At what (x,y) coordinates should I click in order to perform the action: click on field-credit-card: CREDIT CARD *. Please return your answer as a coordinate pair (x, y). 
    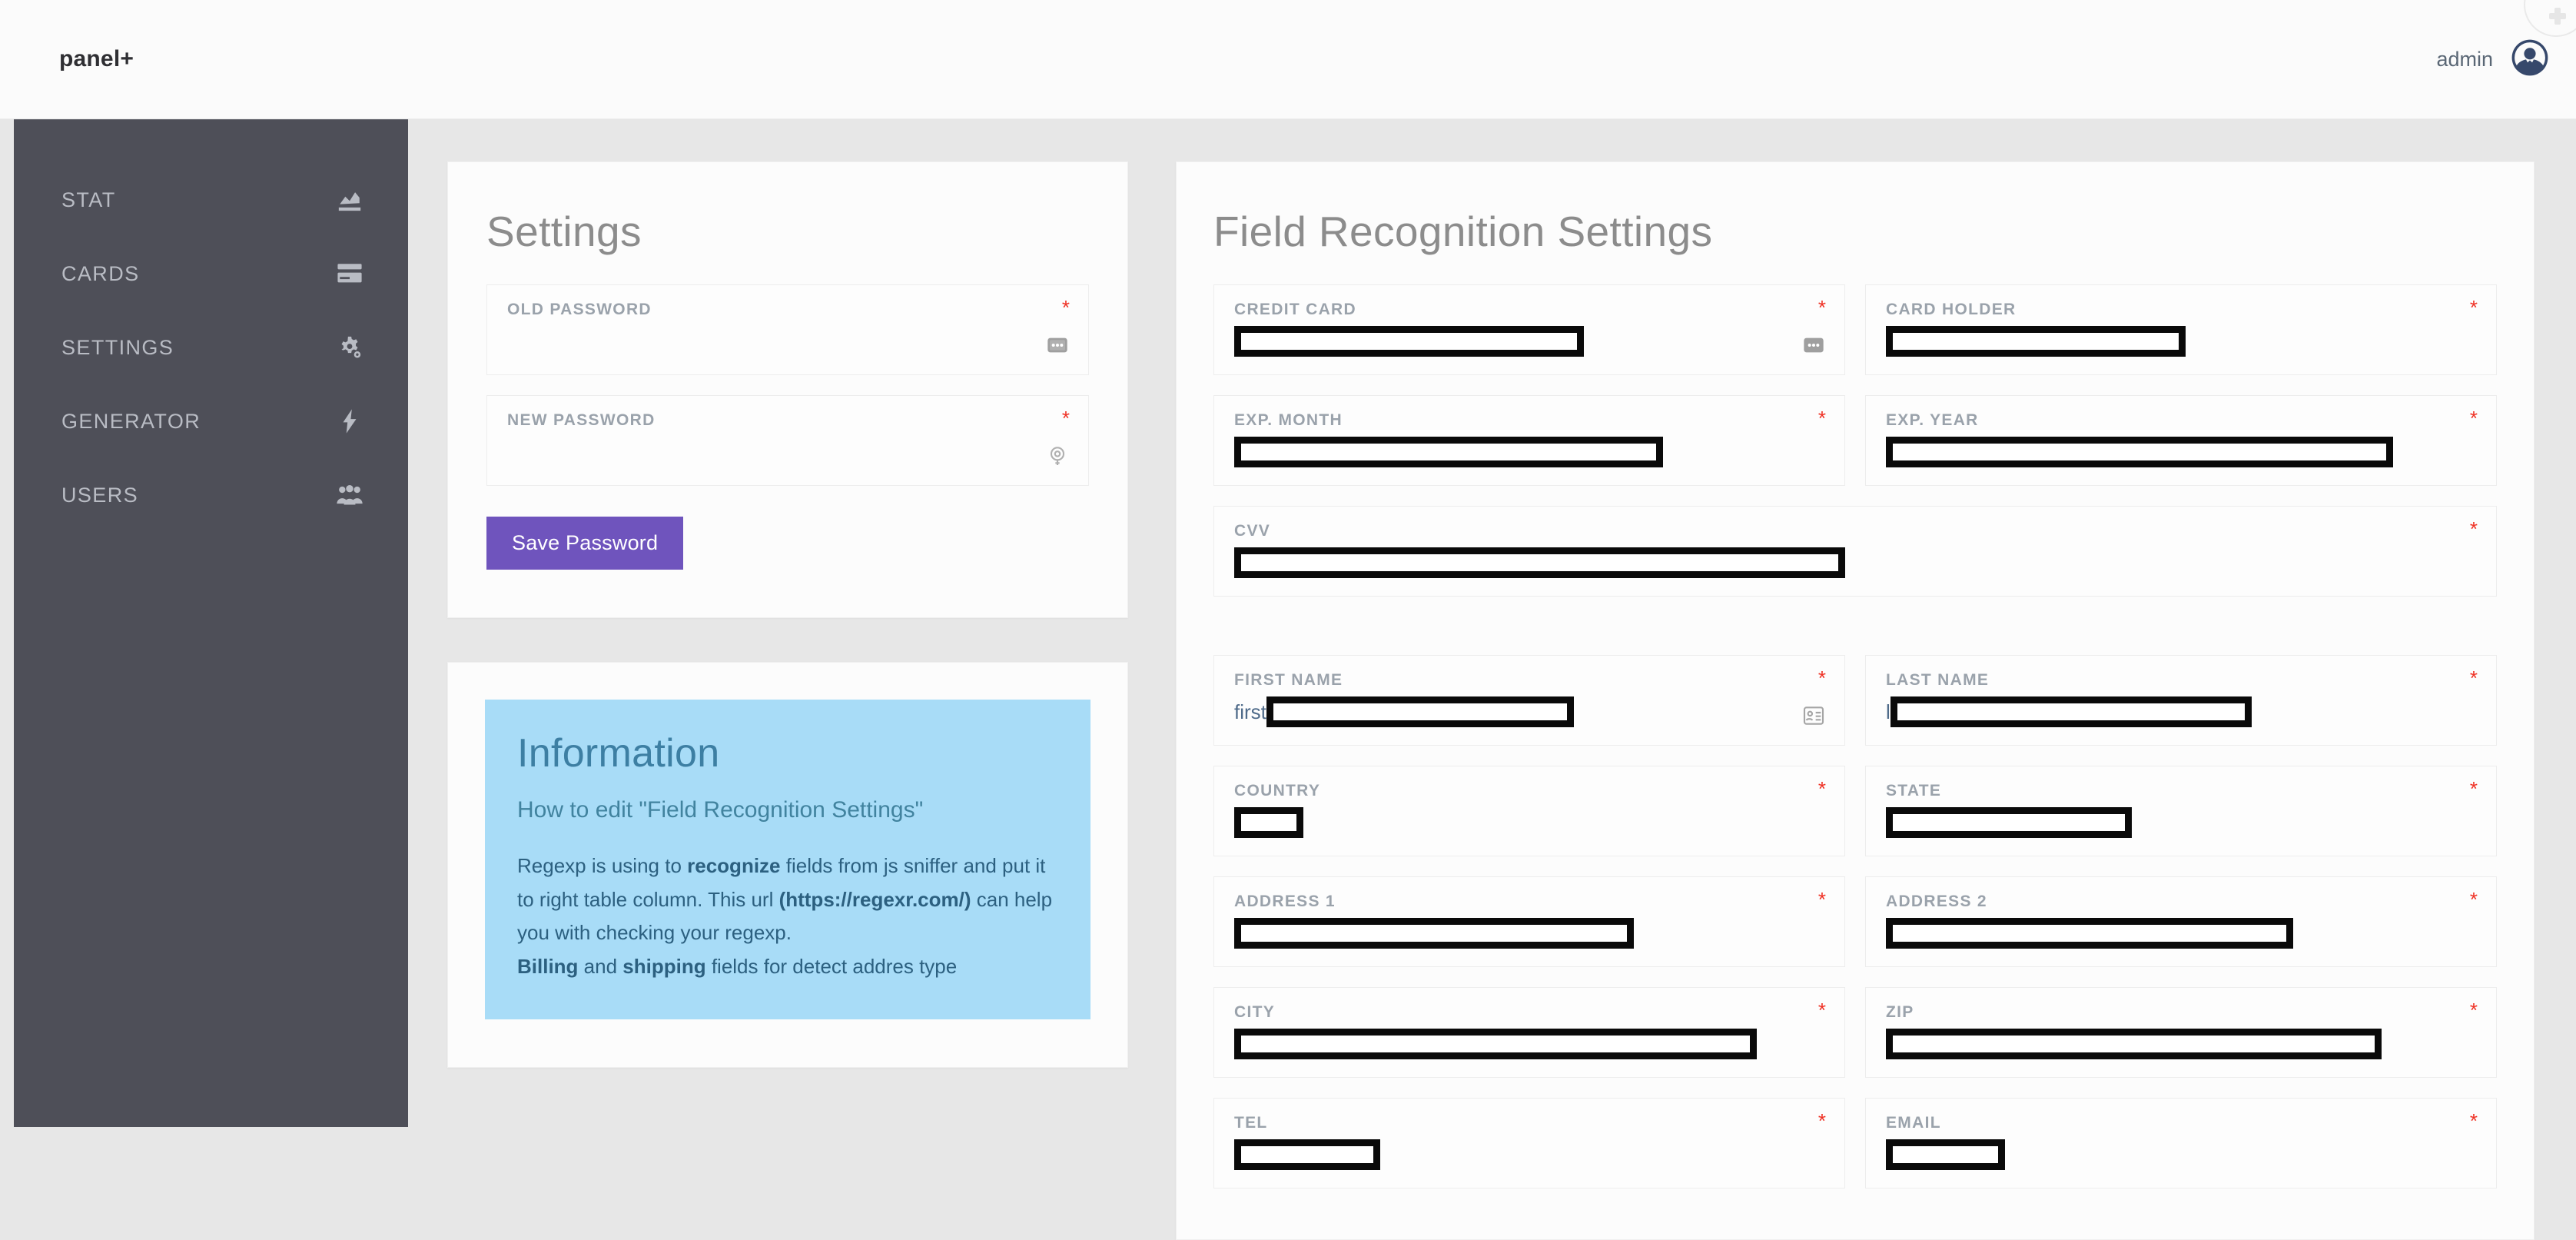
    Looking at the image, I should click on (1529, 330).